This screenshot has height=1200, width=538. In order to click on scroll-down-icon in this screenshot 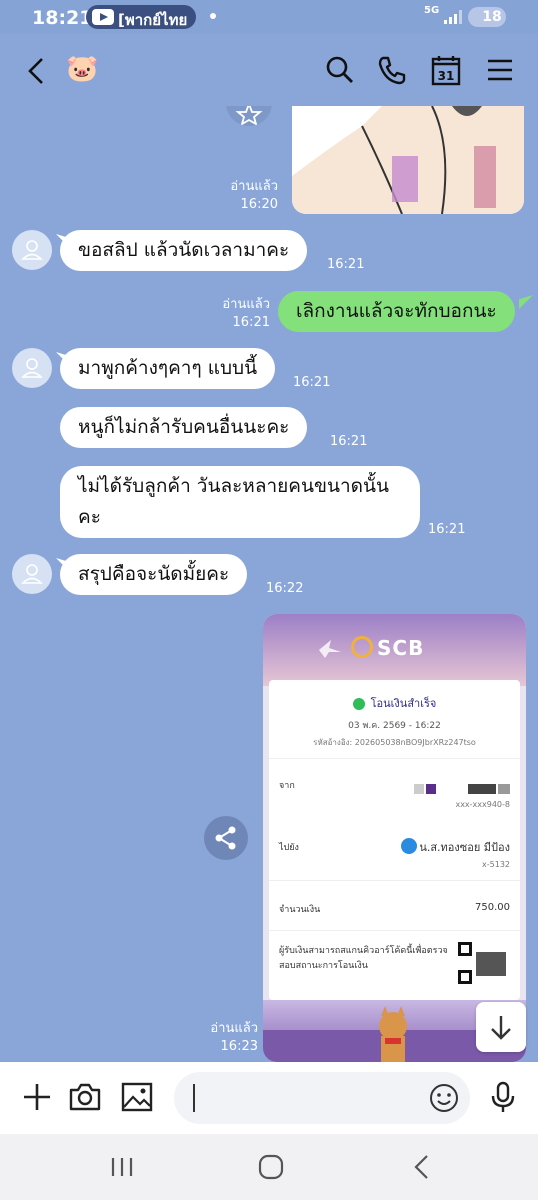, I will do `click(501, 1027)`.